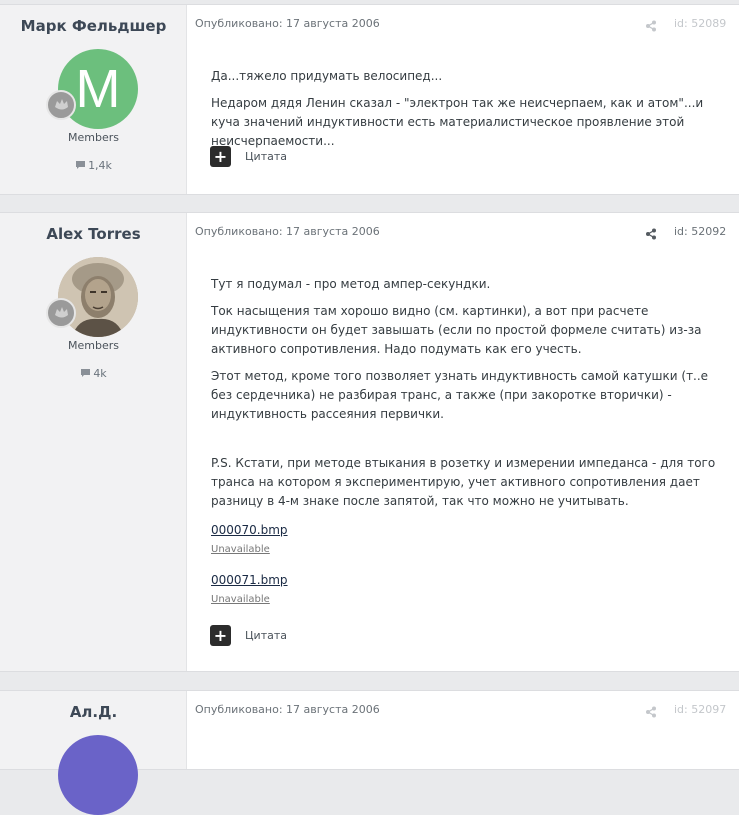 The width and height of the screenshot is (739, 815). Describe the element at coordinates (100, 165) in the screenshot. I see `content-count-value: 1,4k` at that location.